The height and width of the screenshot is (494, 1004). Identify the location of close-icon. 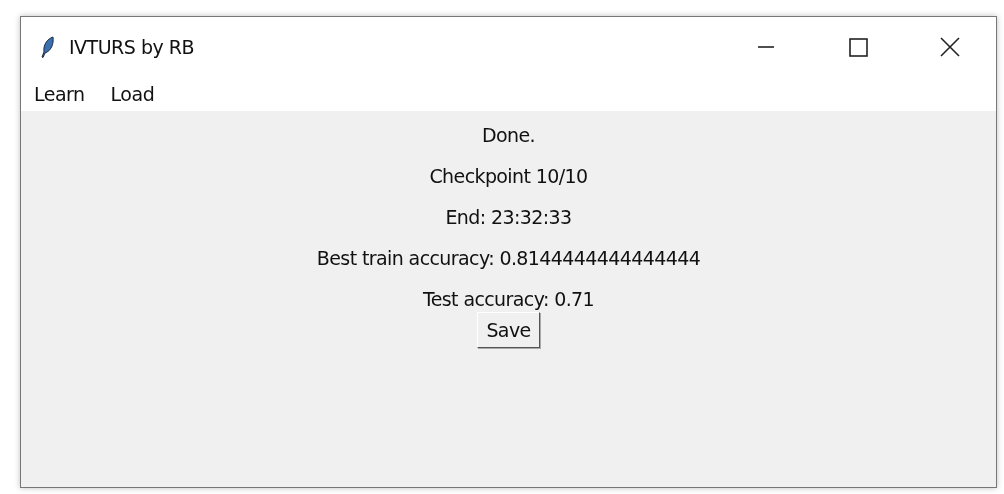
(950, 47).